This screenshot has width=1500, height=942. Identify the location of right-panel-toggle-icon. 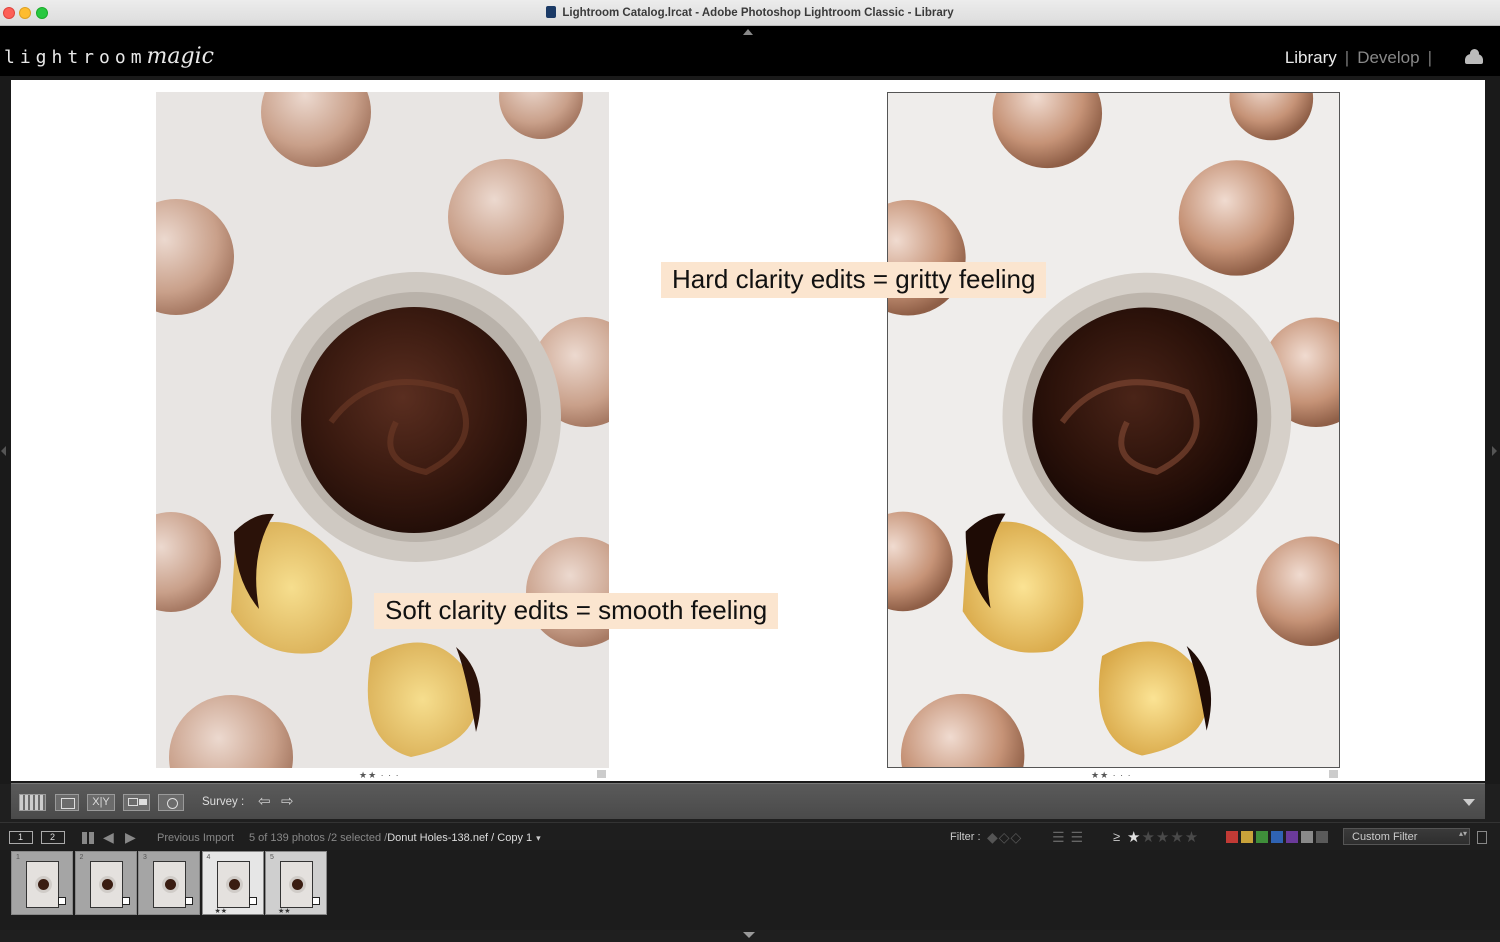
(1494, 451).